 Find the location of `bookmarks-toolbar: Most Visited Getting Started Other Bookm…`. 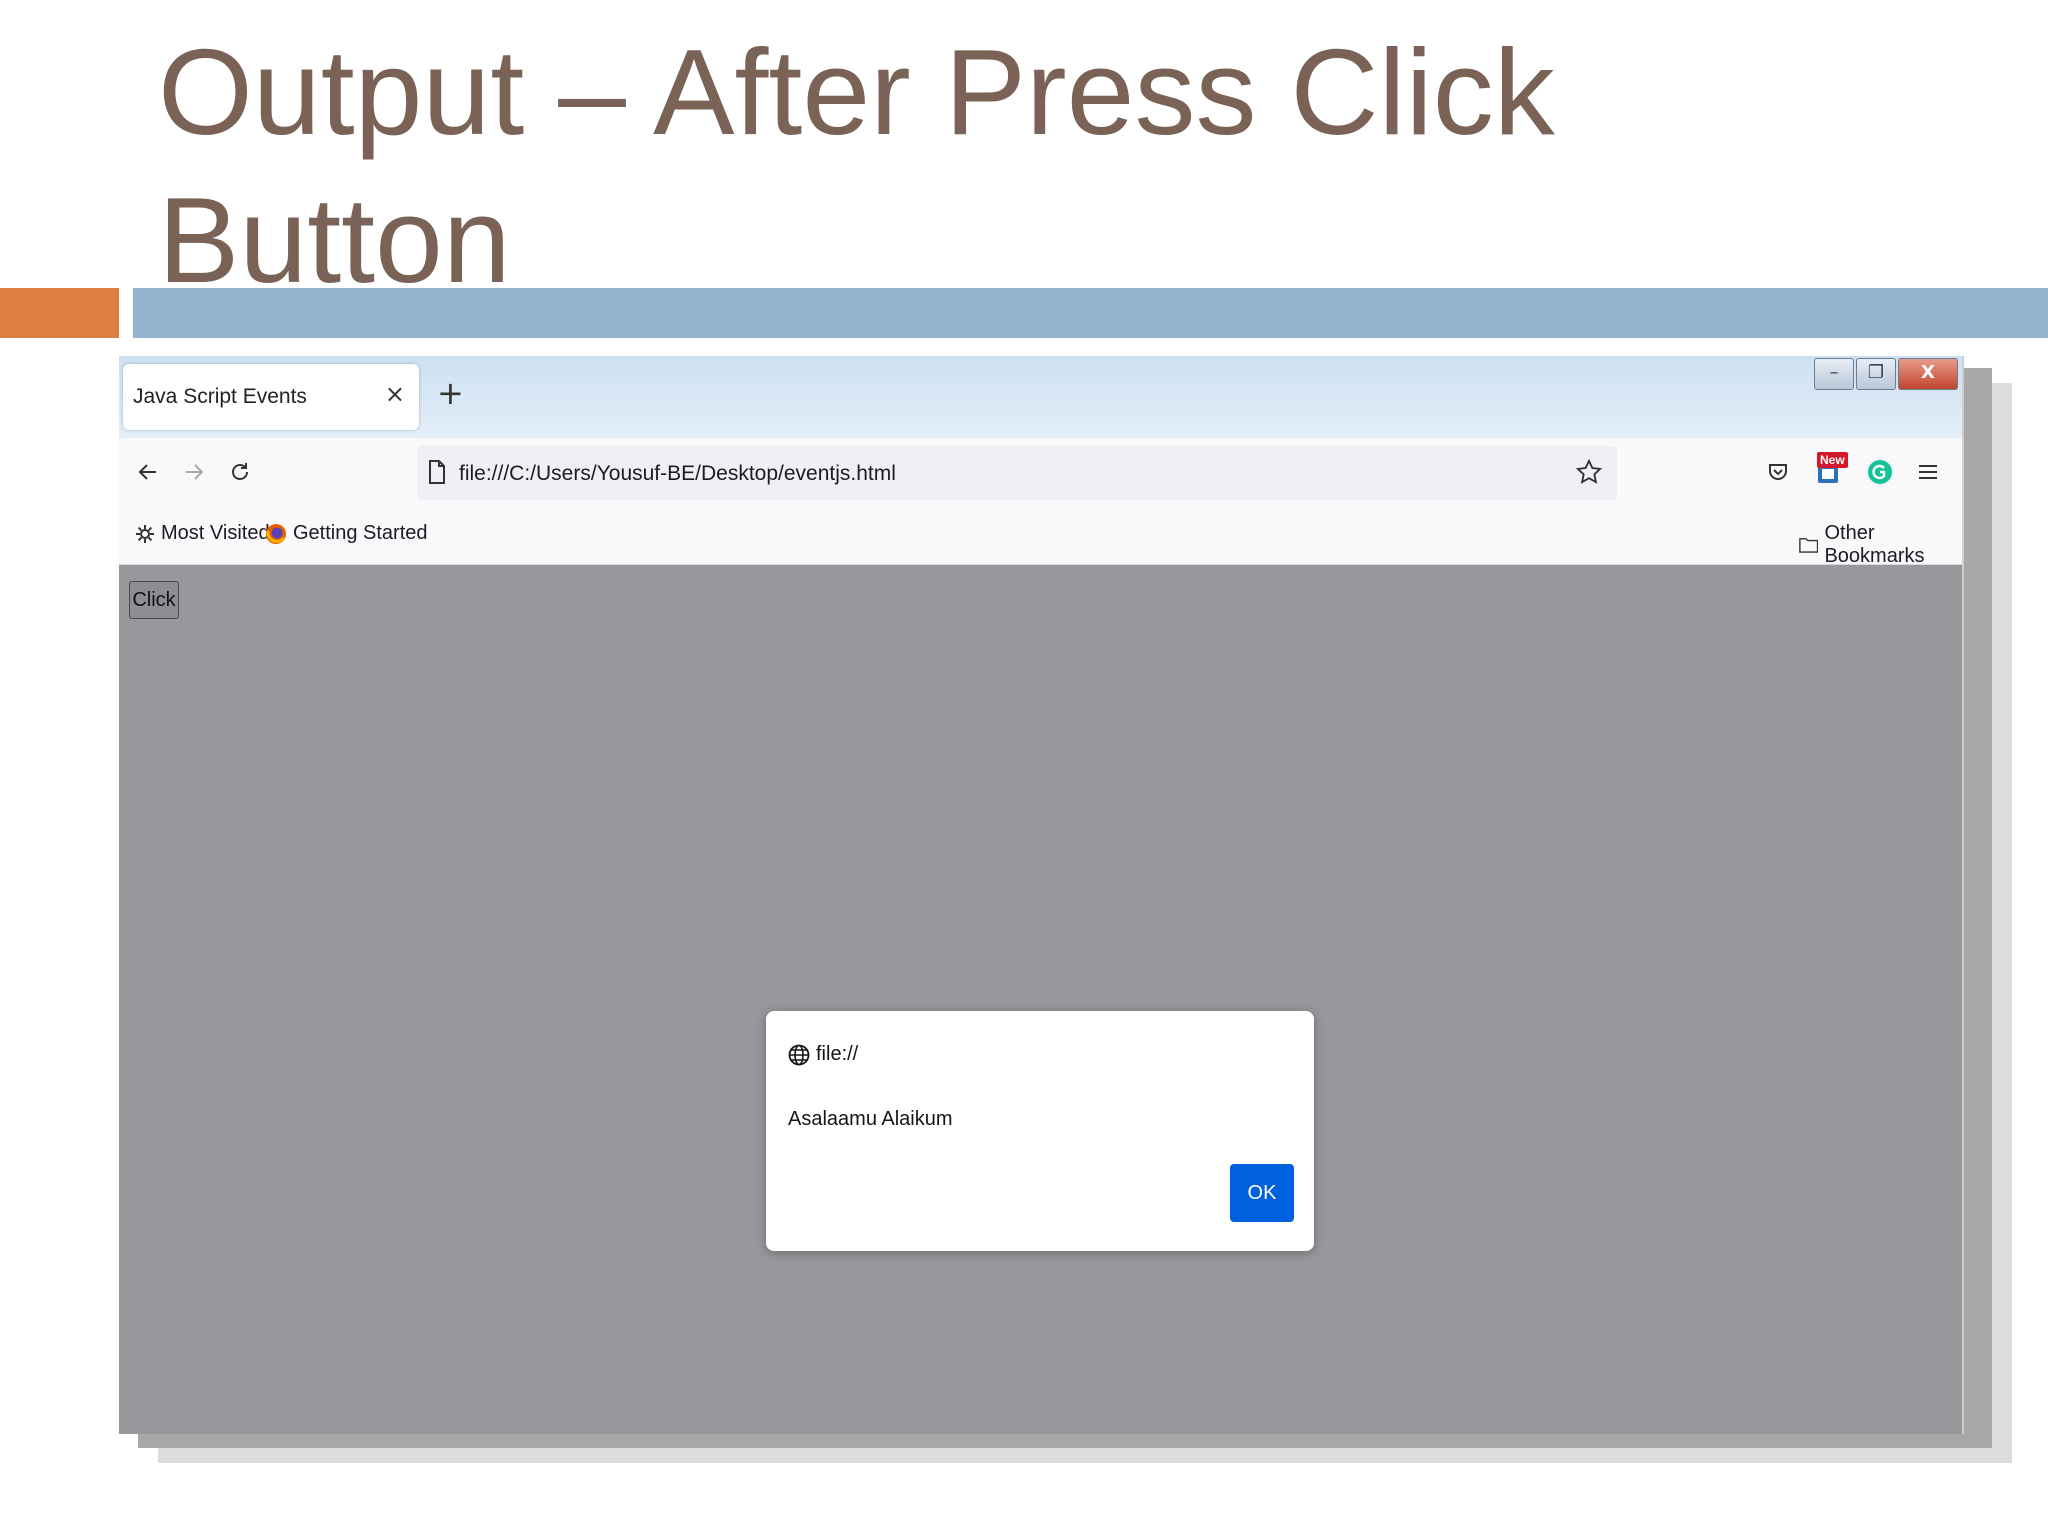

bookmarks-toolbar: Most Visited Getting Started Other Bookm… is located at coordinates (1040, 538).